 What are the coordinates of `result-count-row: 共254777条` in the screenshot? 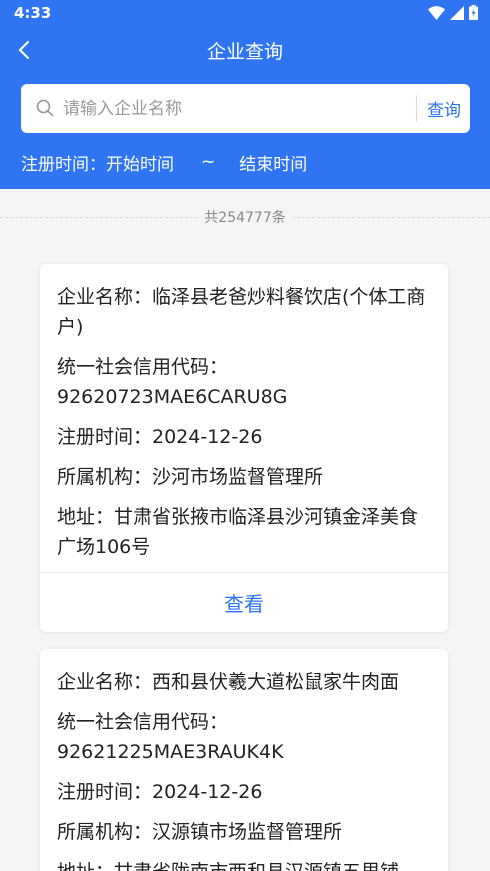 It's located at (245, 217).